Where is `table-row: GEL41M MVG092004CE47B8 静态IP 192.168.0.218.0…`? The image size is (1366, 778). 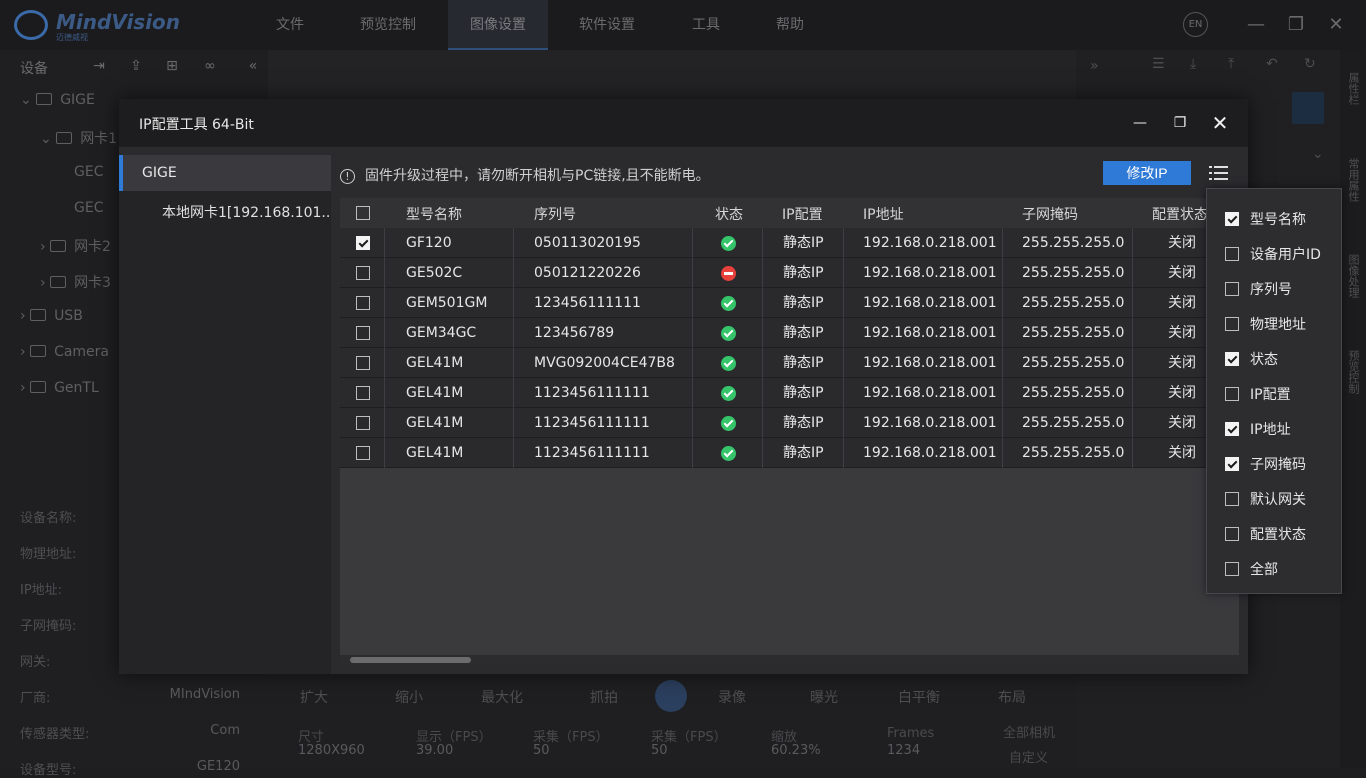 table-row: GEL41M MVG092004CE47B8 静态IP 192.168.0.218.0… is located at coordinates (789, 363).